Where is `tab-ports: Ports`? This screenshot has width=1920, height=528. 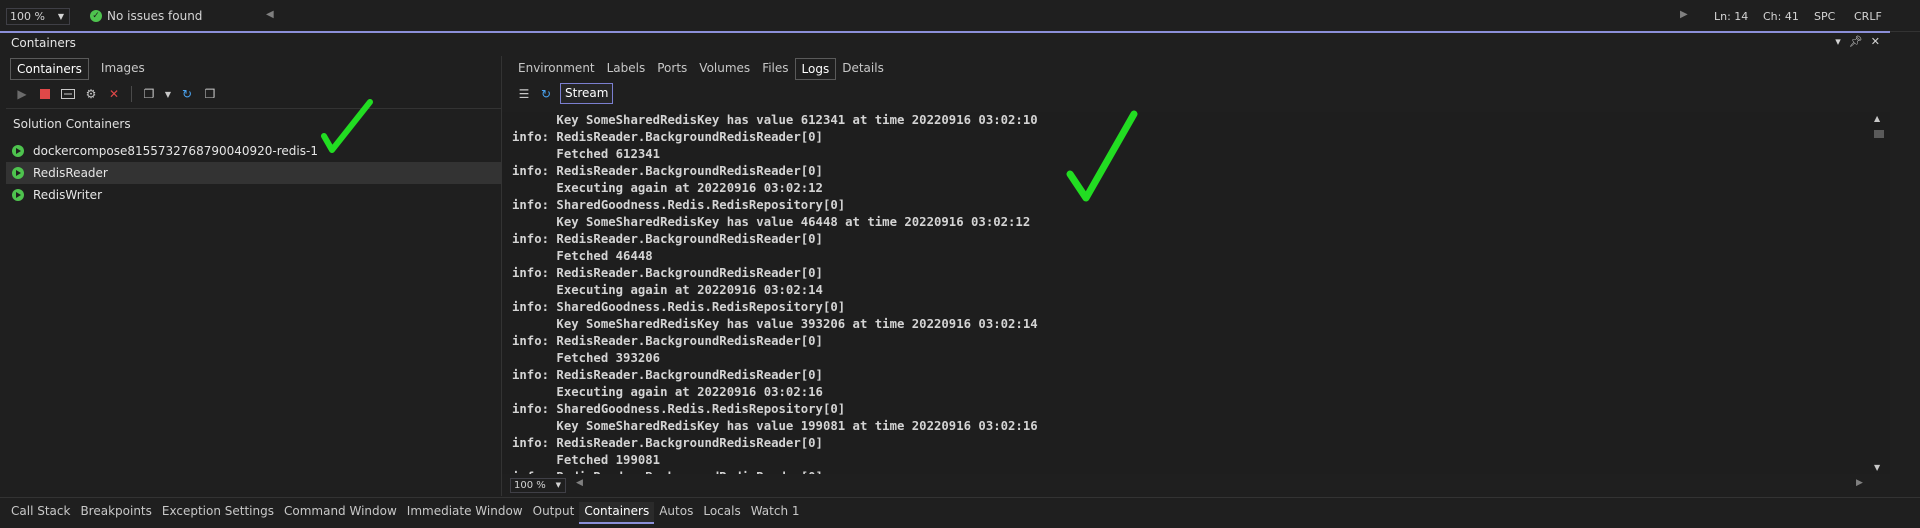 tab-ports: Ports is located at coordinates (672, 69).